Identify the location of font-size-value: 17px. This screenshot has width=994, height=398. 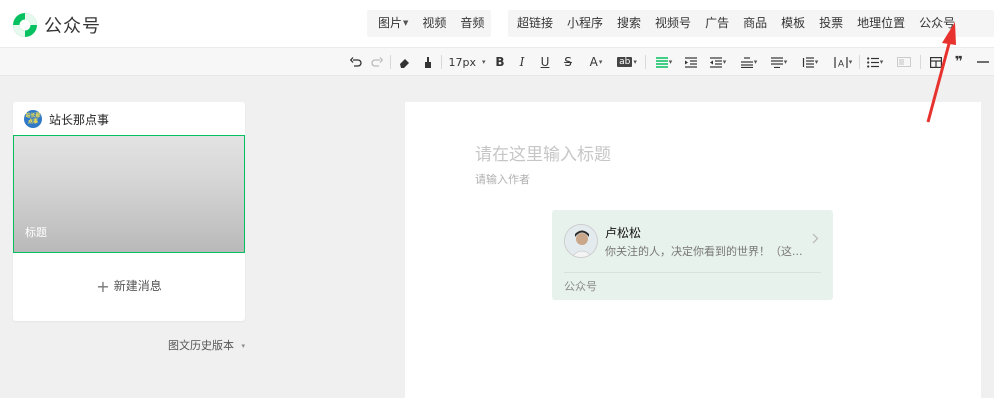
(462, 62).